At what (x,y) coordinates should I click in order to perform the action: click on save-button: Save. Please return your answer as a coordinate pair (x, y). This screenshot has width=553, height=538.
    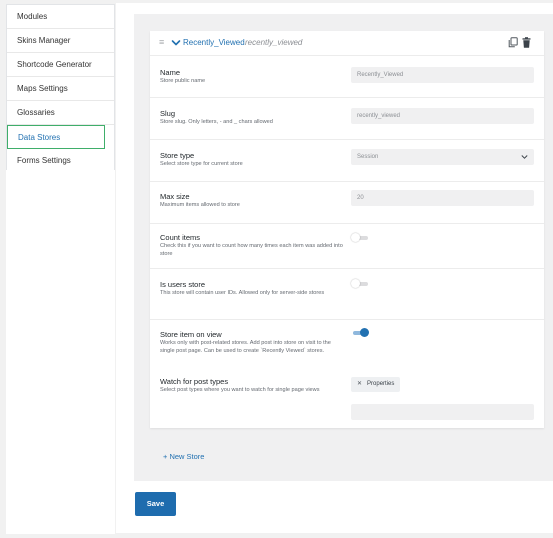
    Looking at the image, I should click on (155, 504).